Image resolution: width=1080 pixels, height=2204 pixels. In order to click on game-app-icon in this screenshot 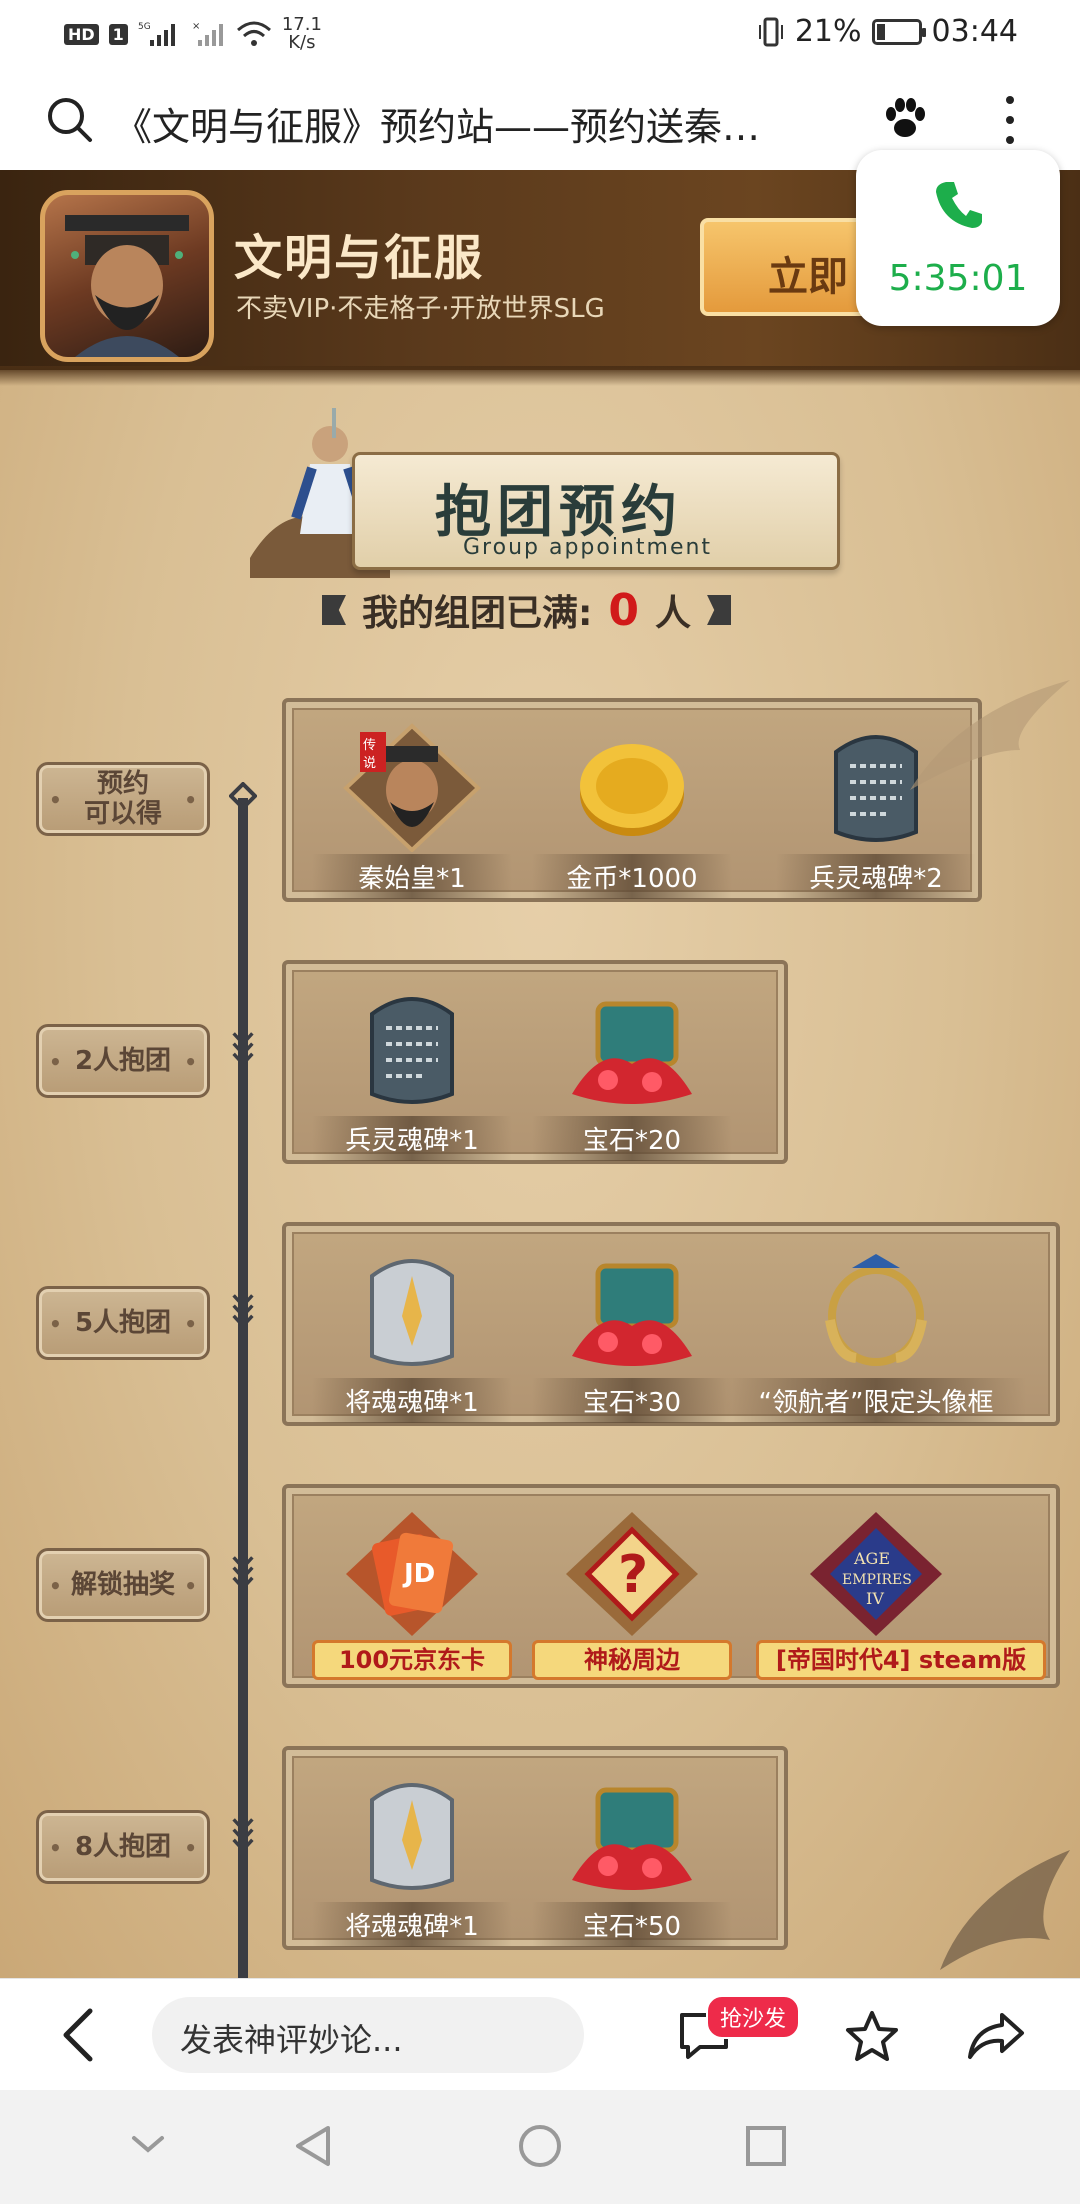, I will do `click(127, 276)`.